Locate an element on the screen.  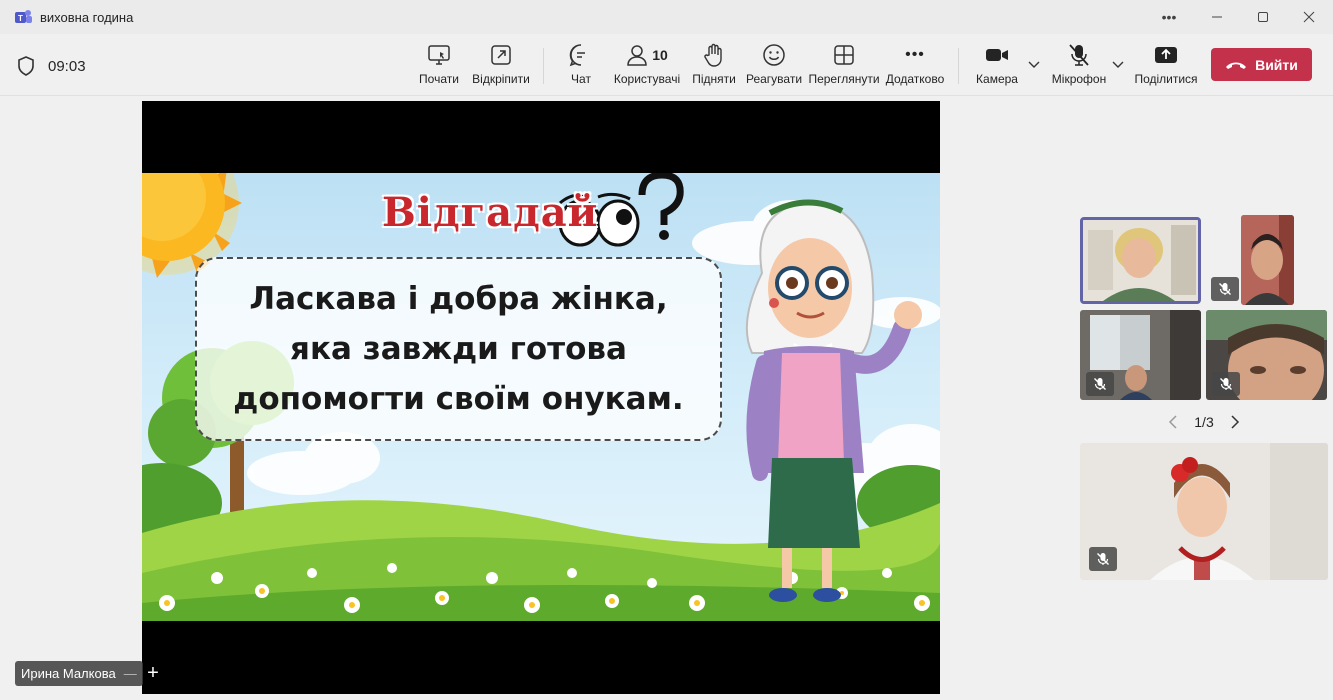
react-icon is located at coordinates (774, 55).